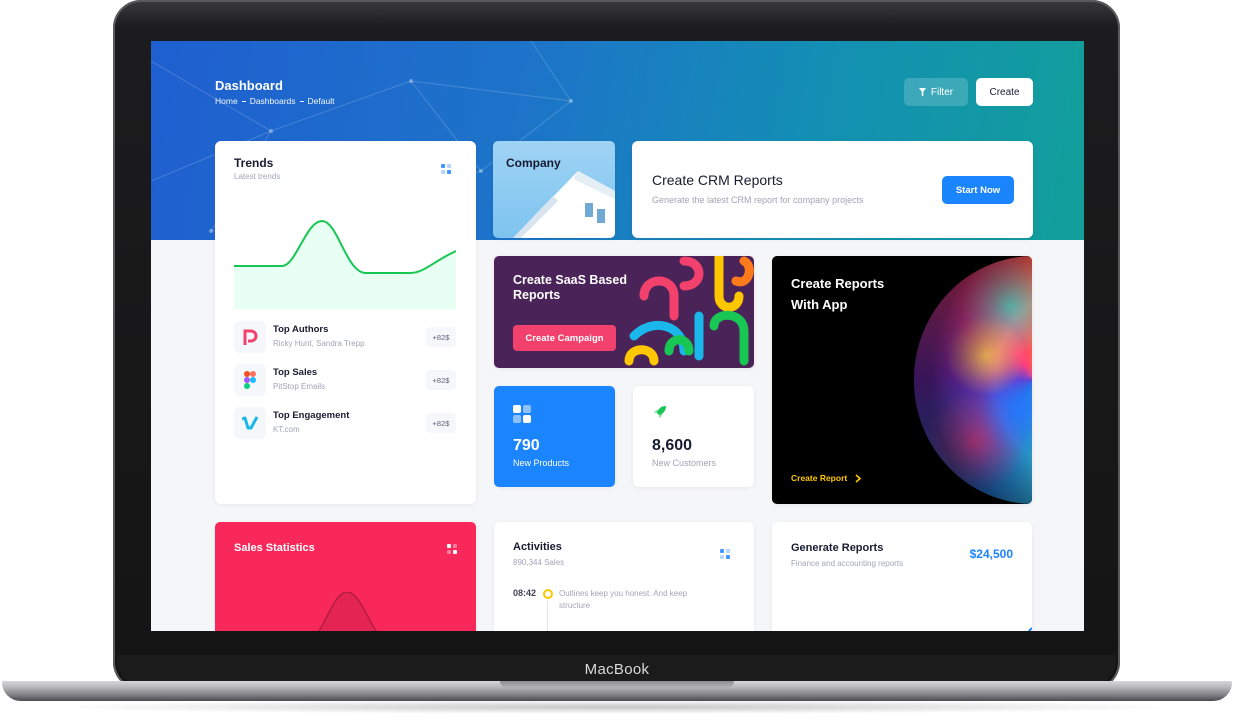 This screenshot has height=720, width=1234. Describe the element at coordinates (249, 85) in the screenshot. I see `page-title: Dashboard` at that location.